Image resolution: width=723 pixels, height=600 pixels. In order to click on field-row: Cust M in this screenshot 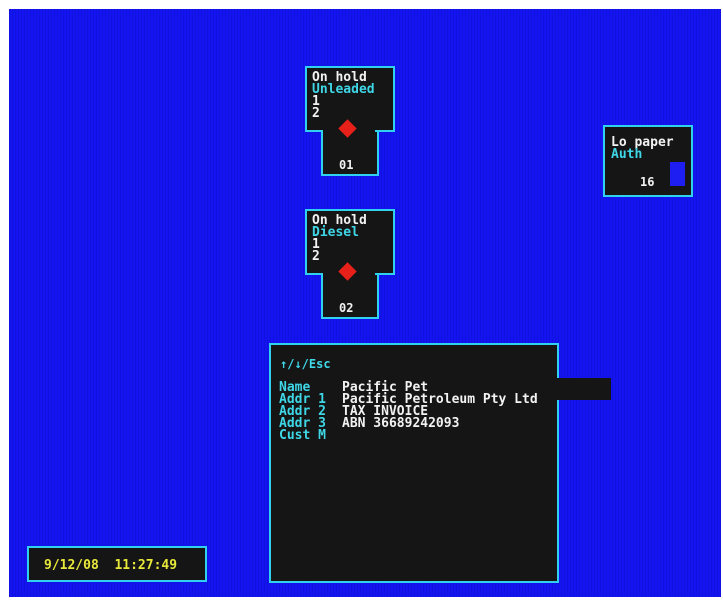, I will do `click(408, 435)`.